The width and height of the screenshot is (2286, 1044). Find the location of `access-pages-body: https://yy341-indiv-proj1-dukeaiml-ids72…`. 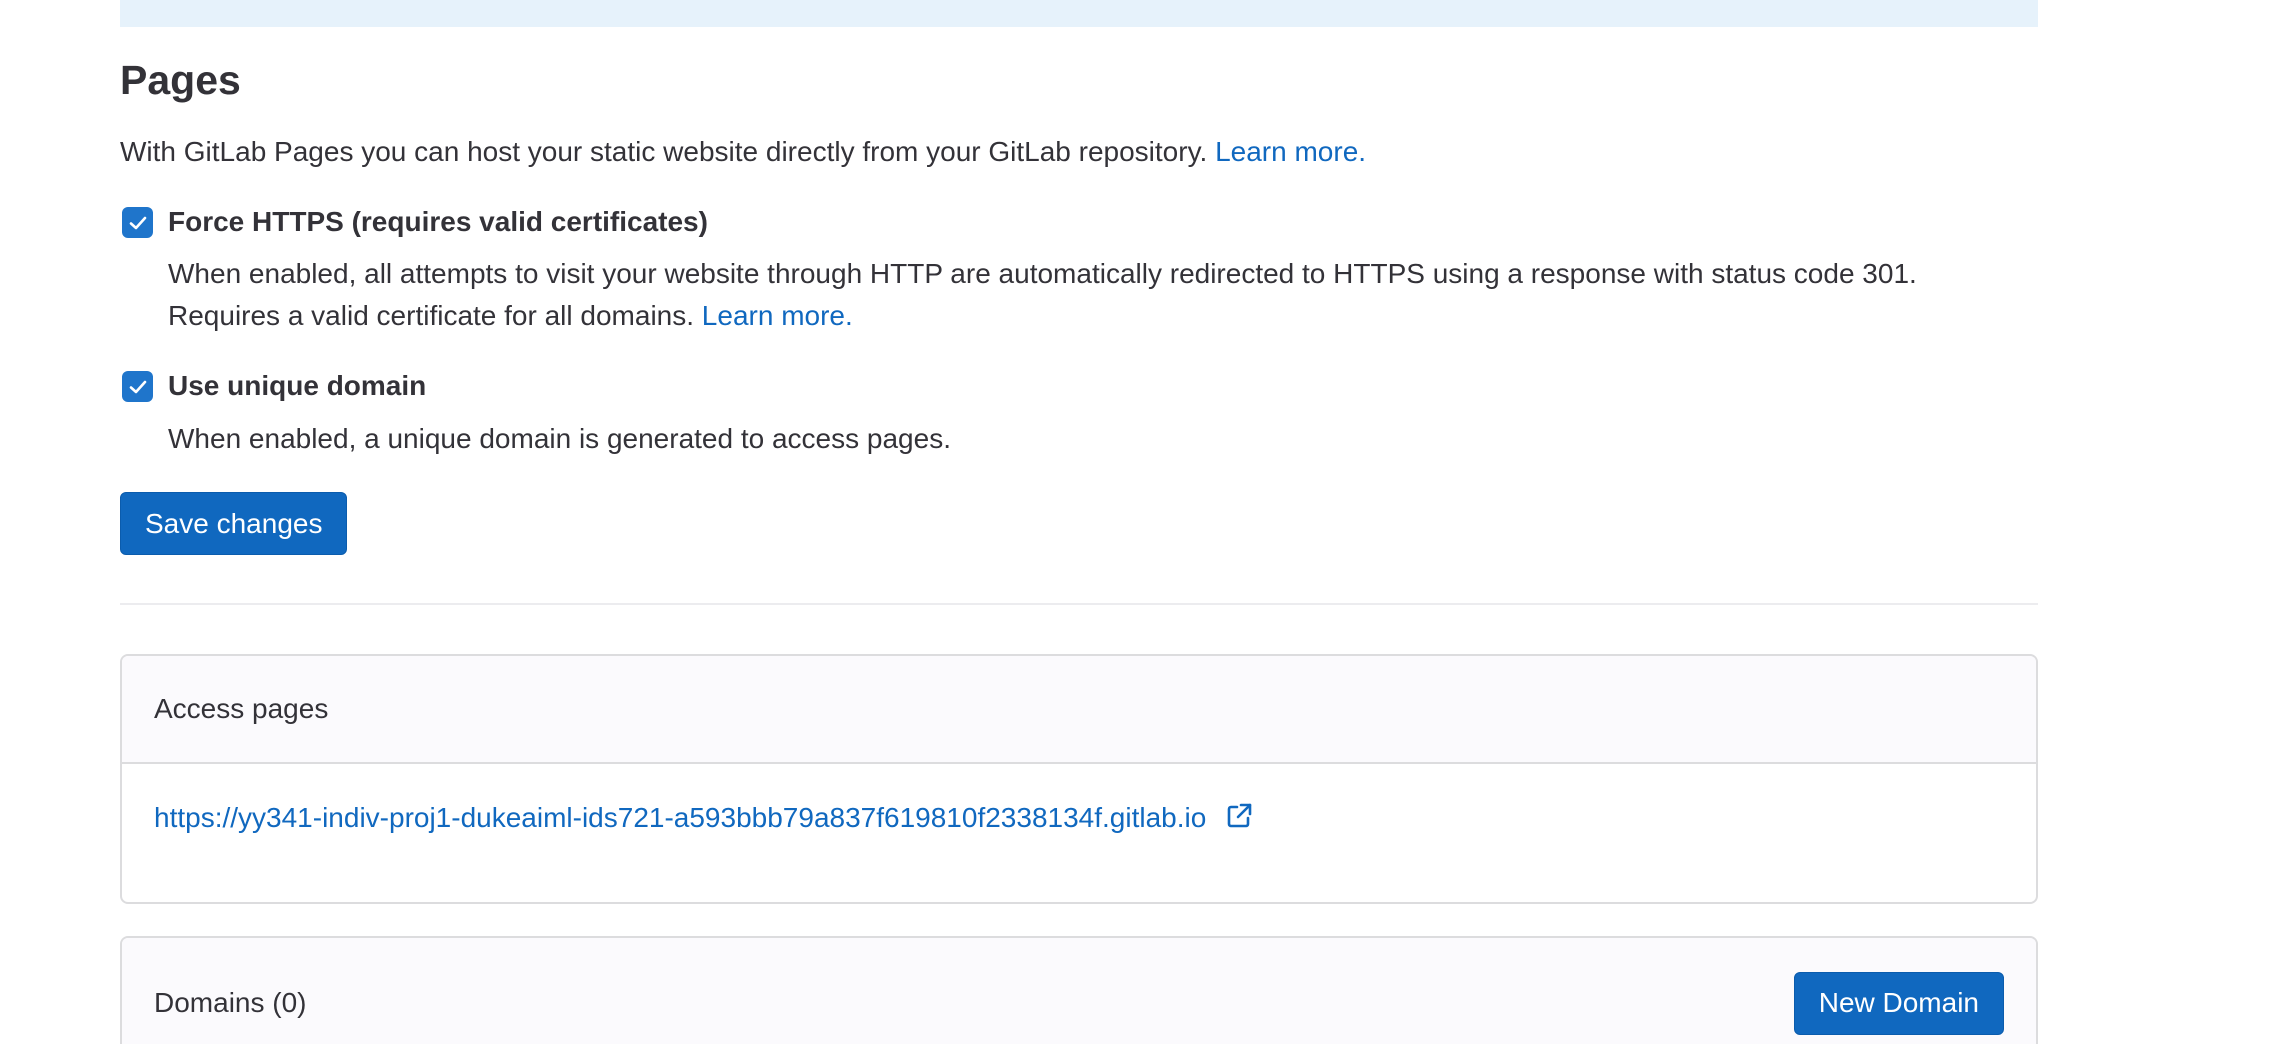

access-pages-body: https://yy341-indiv-proj1-dukeaiml-ids72… is located at coordinates (1079, 819).